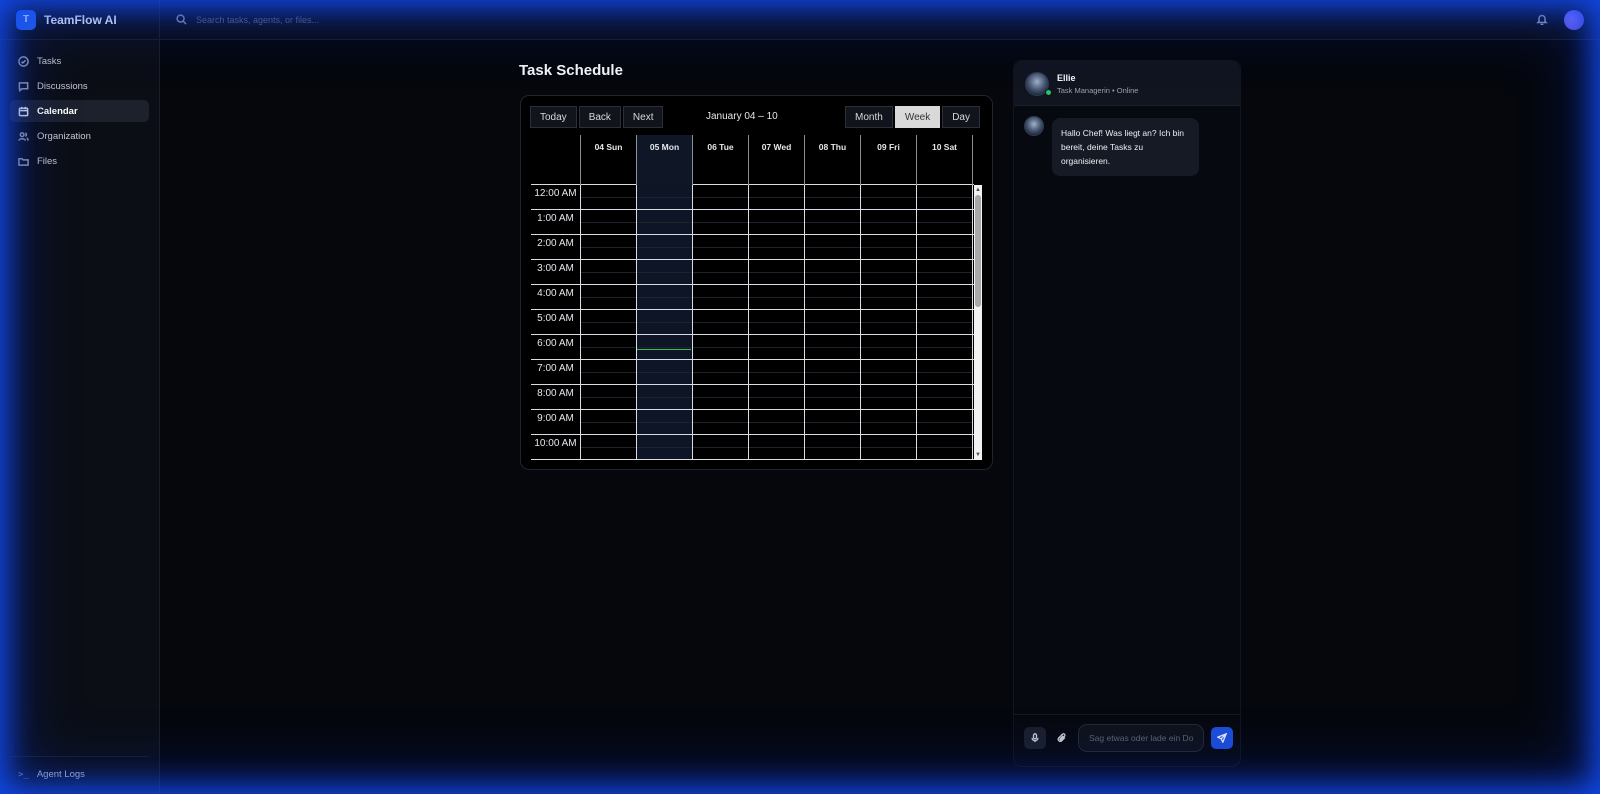  I want to click on brand-logo: T, so click(26, 19).